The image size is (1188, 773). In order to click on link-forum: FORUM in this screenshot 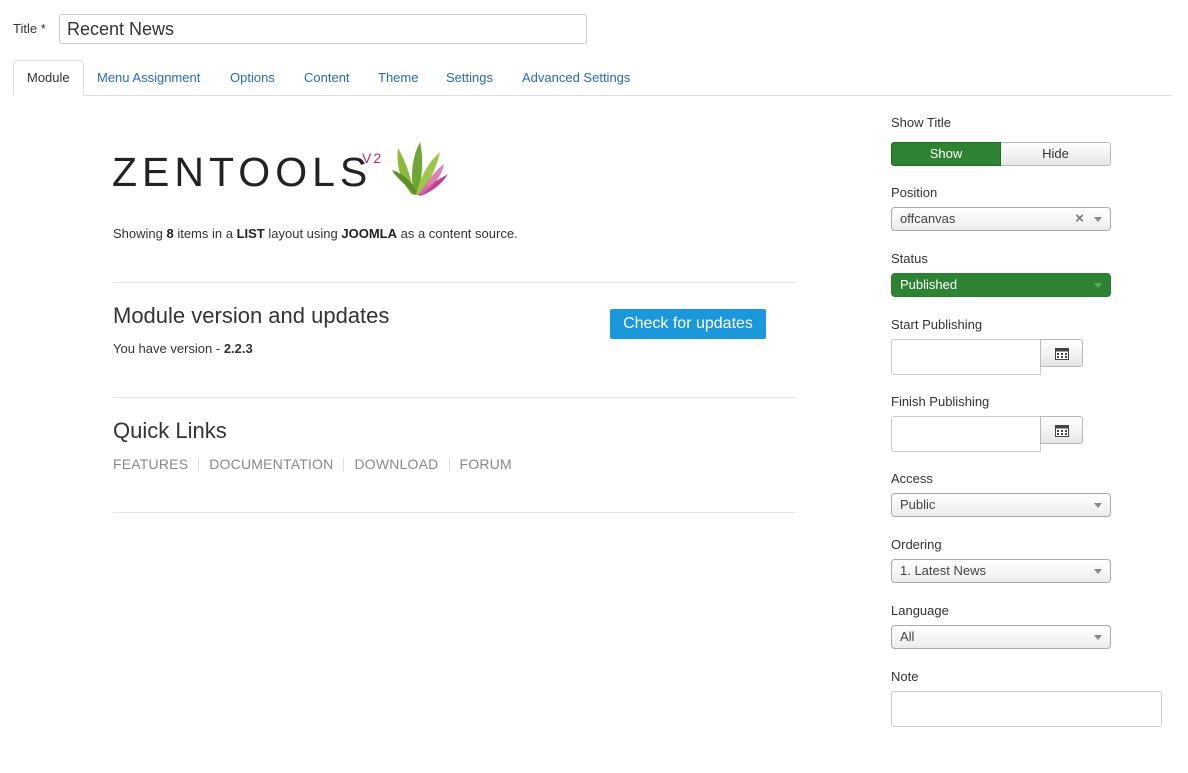, I will do `click(486, 464)`.